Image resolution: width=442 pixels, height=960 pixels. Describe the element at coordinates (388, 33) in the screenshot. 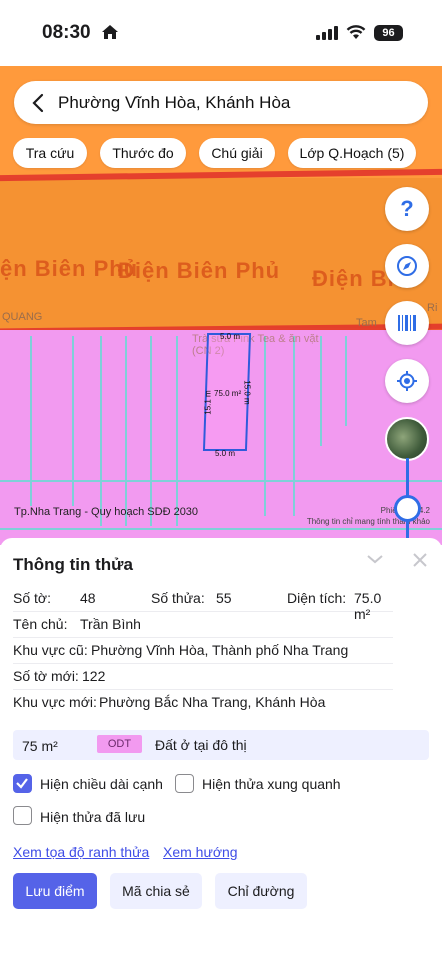

I see `battery-indicator: 96` at that location.